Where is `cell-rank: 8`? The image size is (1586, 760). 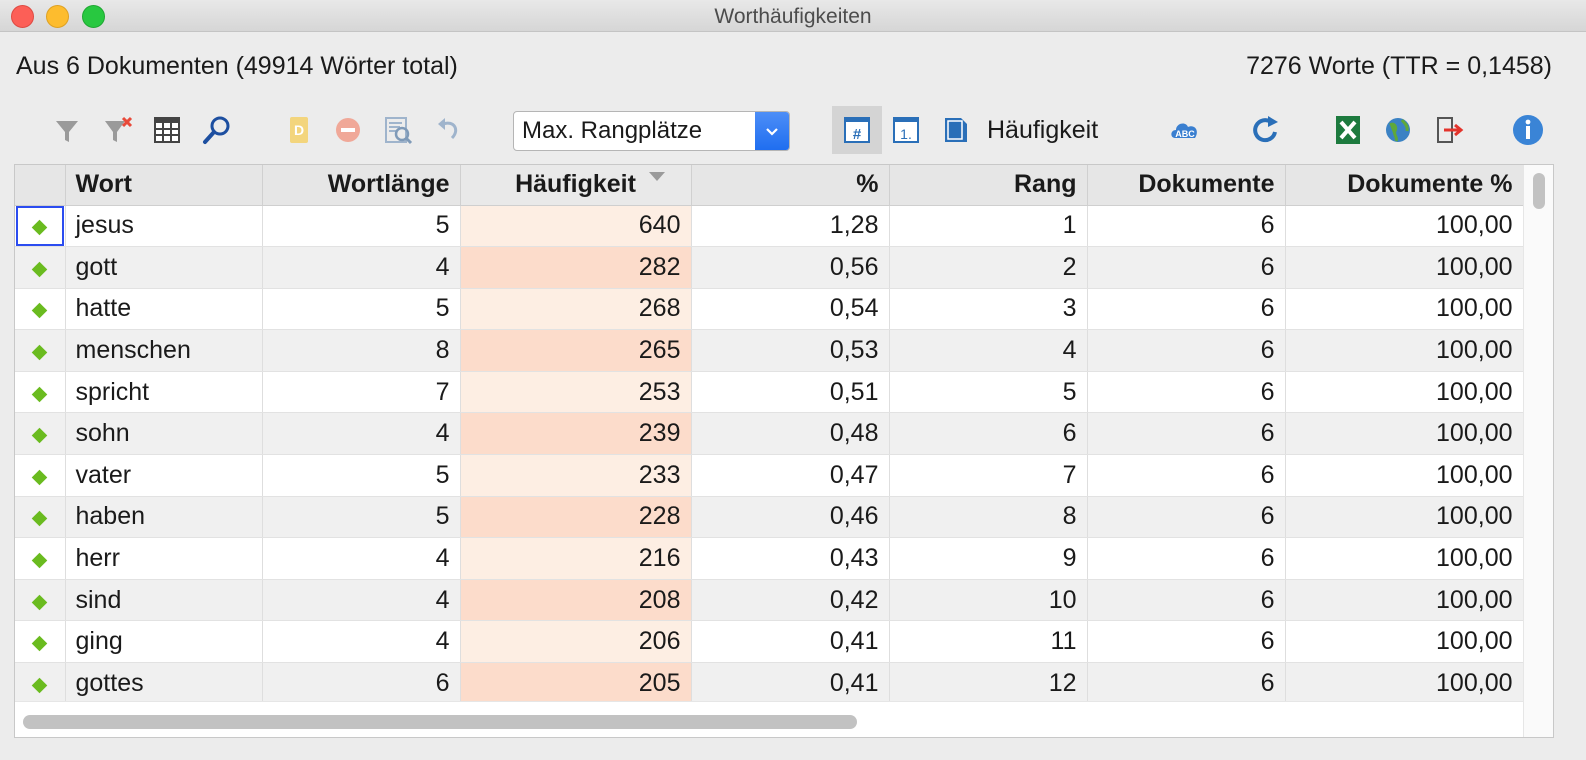 cell-rank: 8 is located at coordinates (988, 517).